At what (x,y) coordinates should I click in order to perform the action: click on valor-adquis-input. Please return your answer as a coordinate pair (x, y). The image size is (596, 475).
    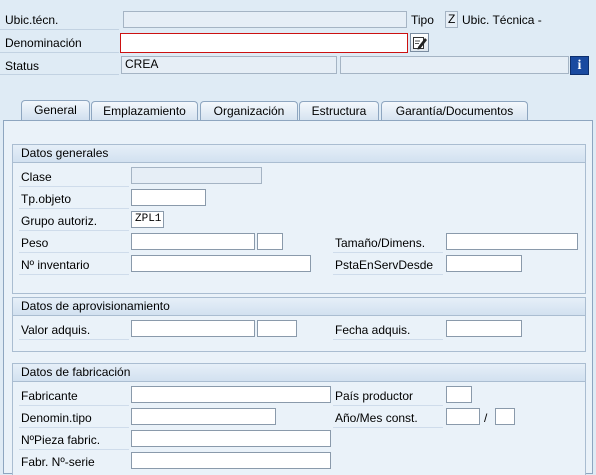
    Looking at the image, I should click on (193, 328).